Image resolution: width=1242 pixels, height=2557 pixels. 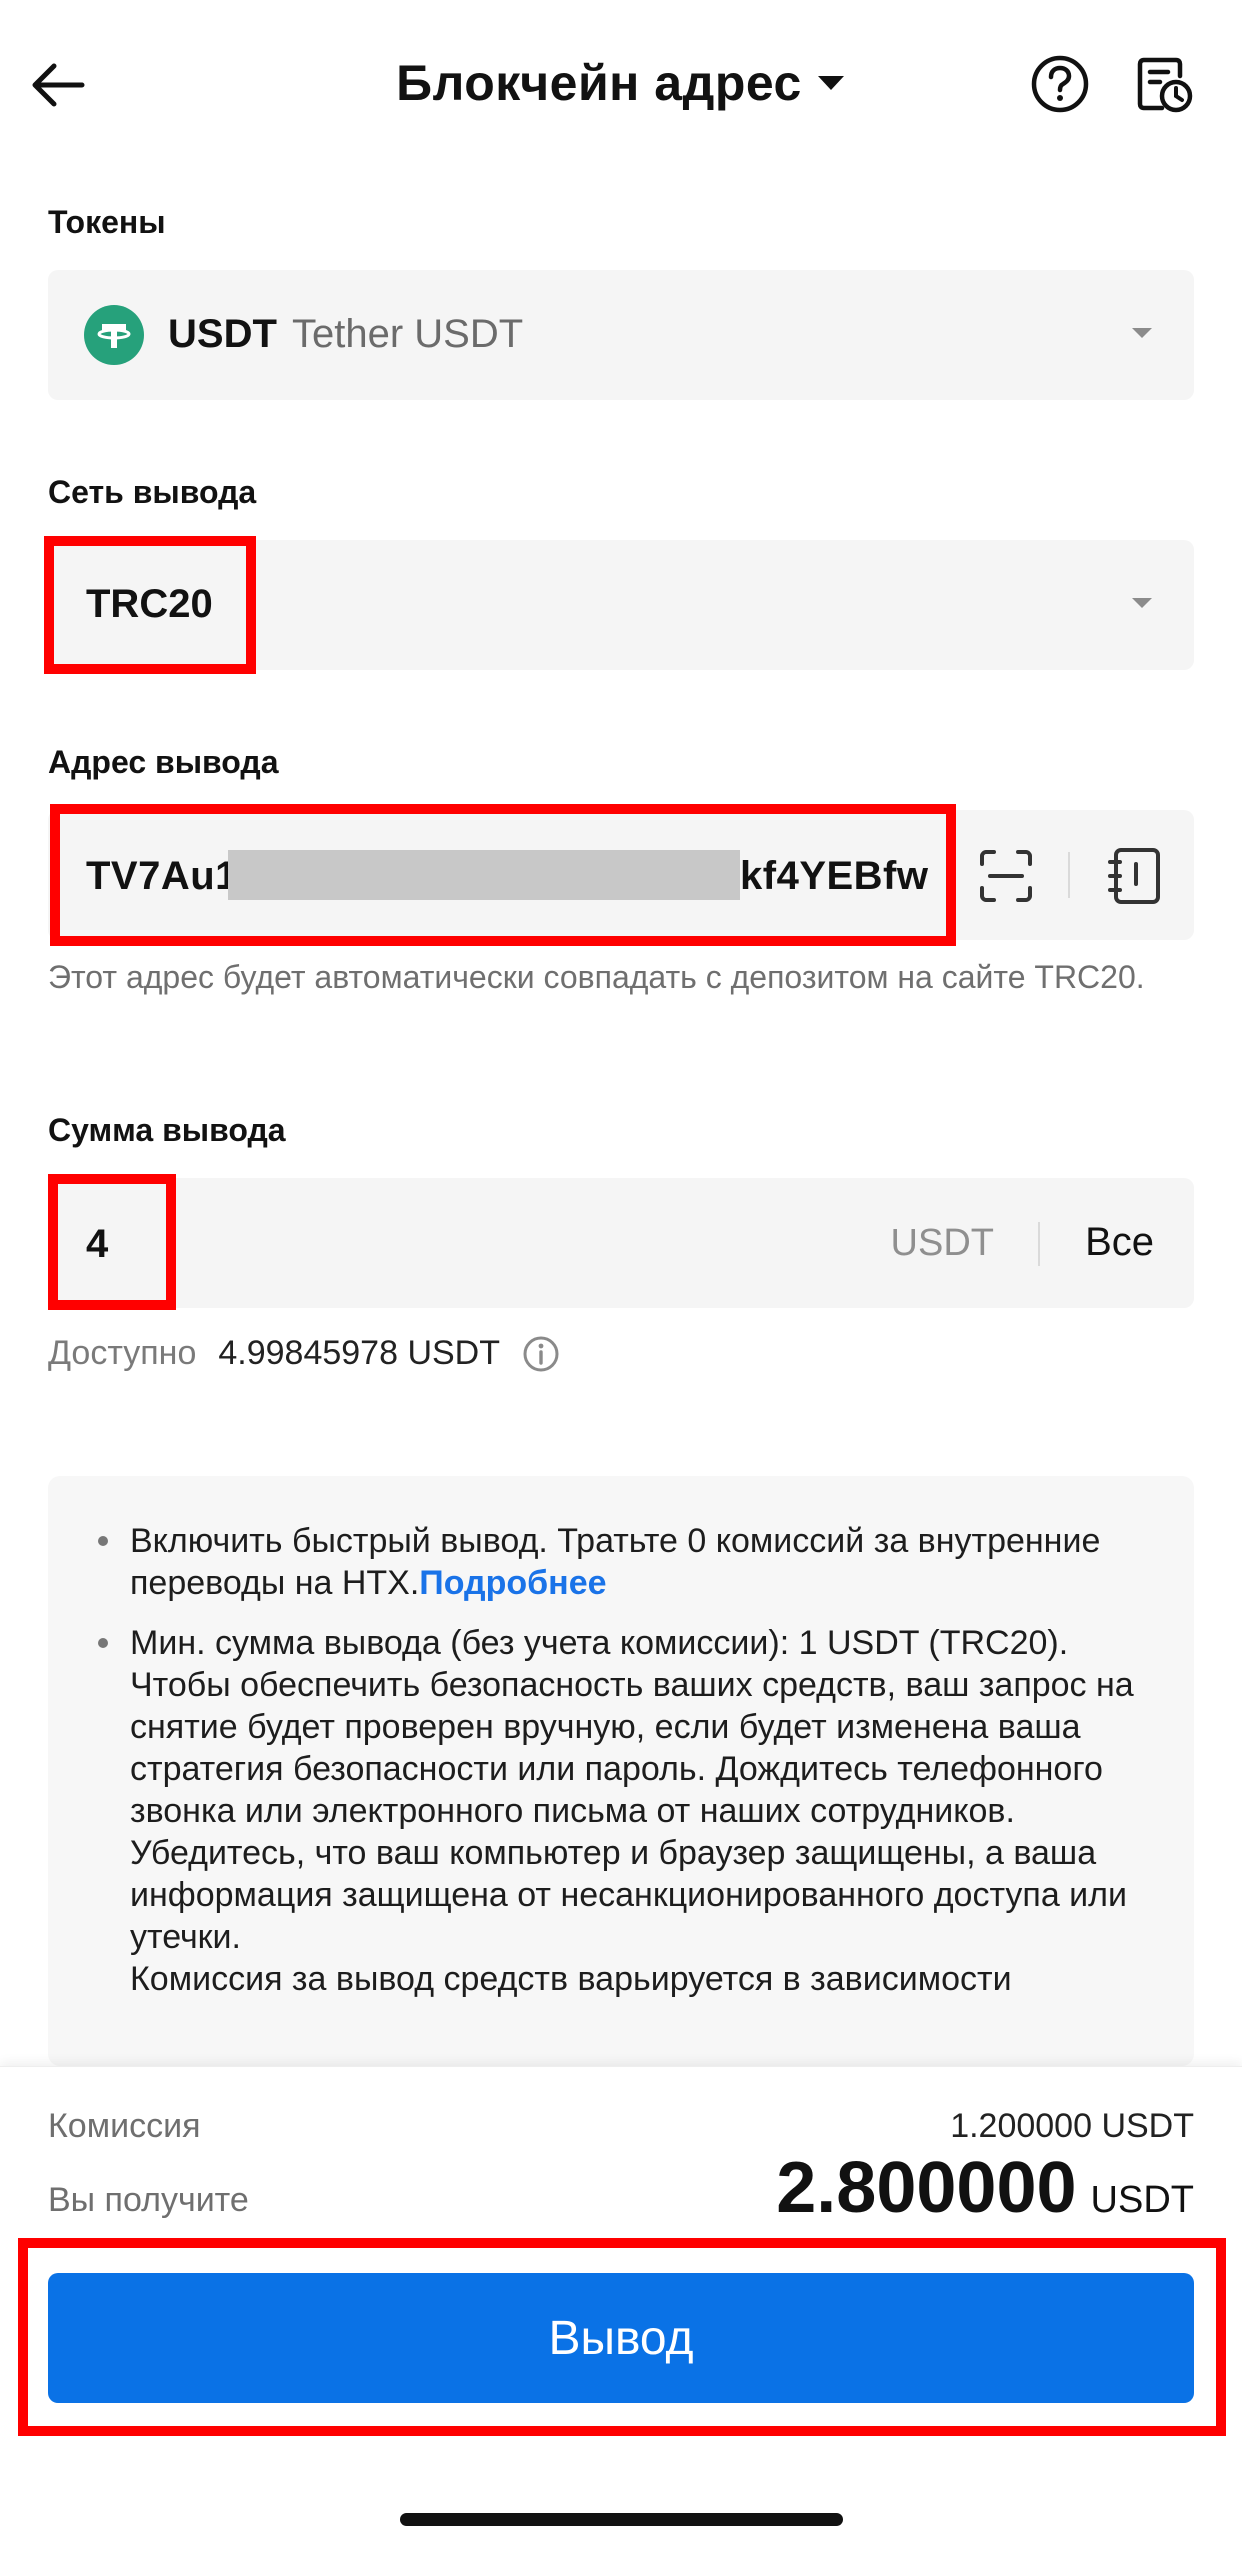 What do you see at coordinates (1039, 1244) in the screenshot?
I see `amount-divider` at bounding box center [1039, 1244].